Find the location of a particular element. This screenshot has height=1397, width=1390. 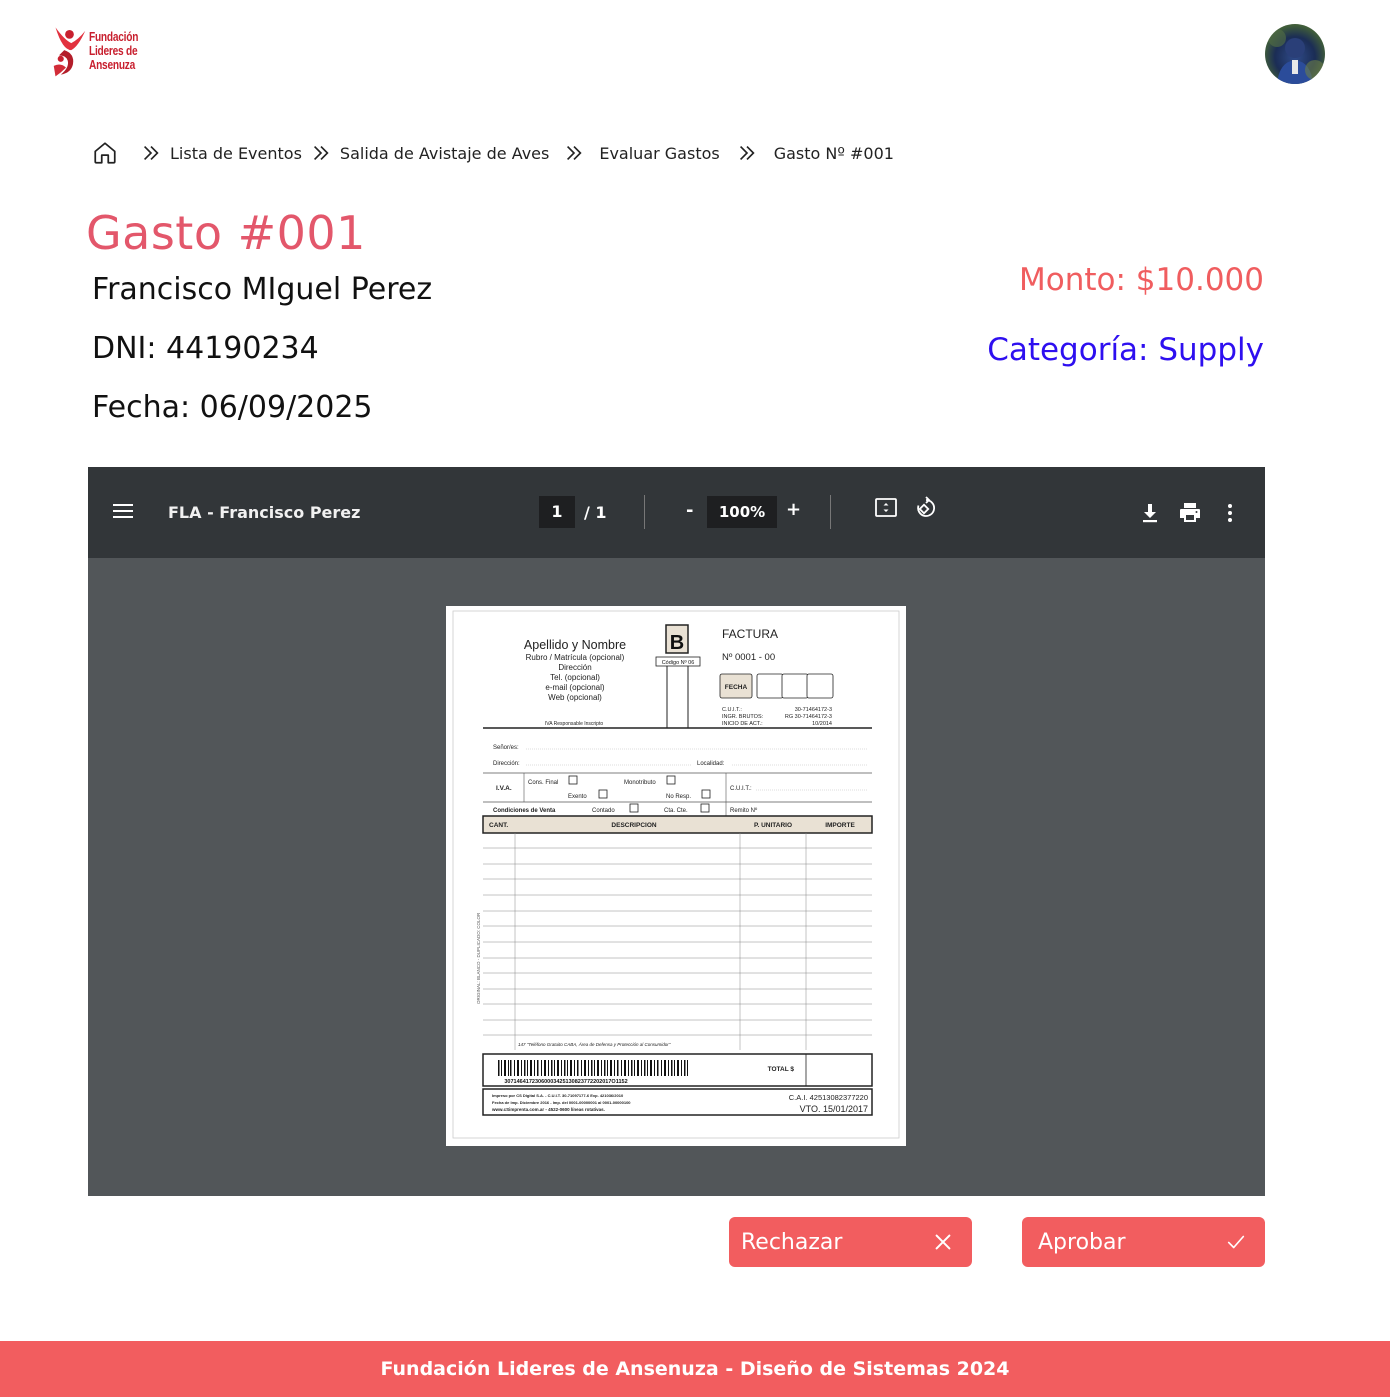

check-icon is located at coordinates (1236, 1242).